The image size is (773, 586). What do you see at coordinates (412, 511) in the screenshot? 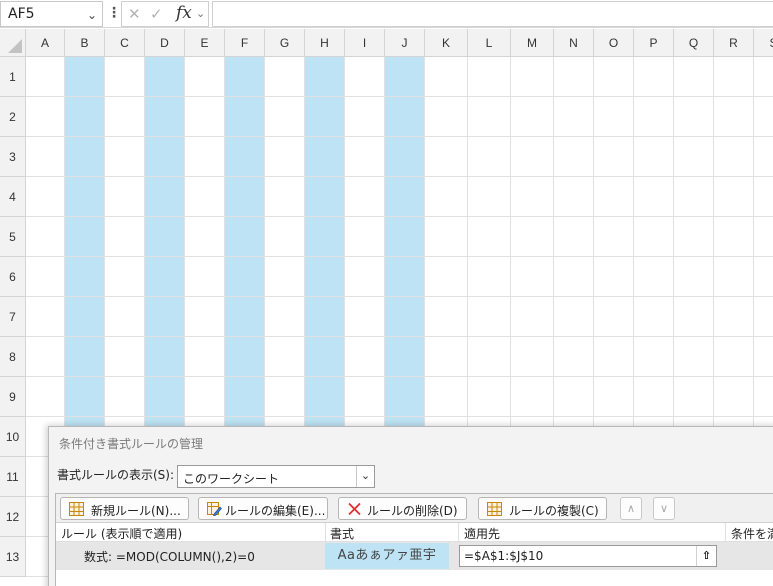
I see `delete-rule-label: ルールの削除(D)` at bounding box center [412, 511].